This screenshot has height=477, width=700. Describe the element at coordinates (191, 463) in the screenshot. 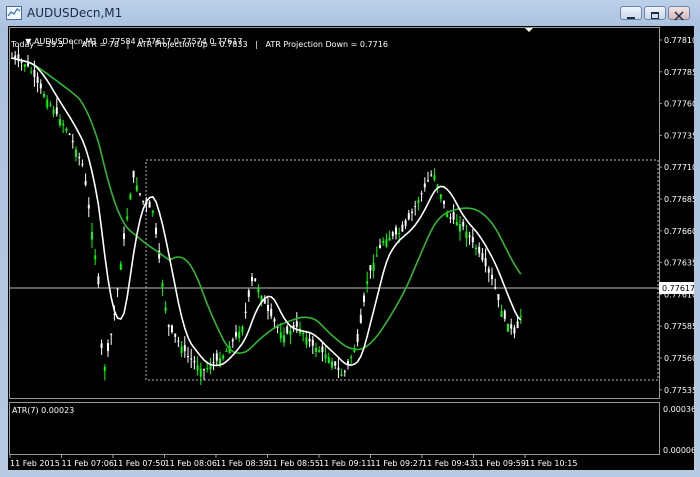

I see `time-label: 11 Feb 08:06` at that location.